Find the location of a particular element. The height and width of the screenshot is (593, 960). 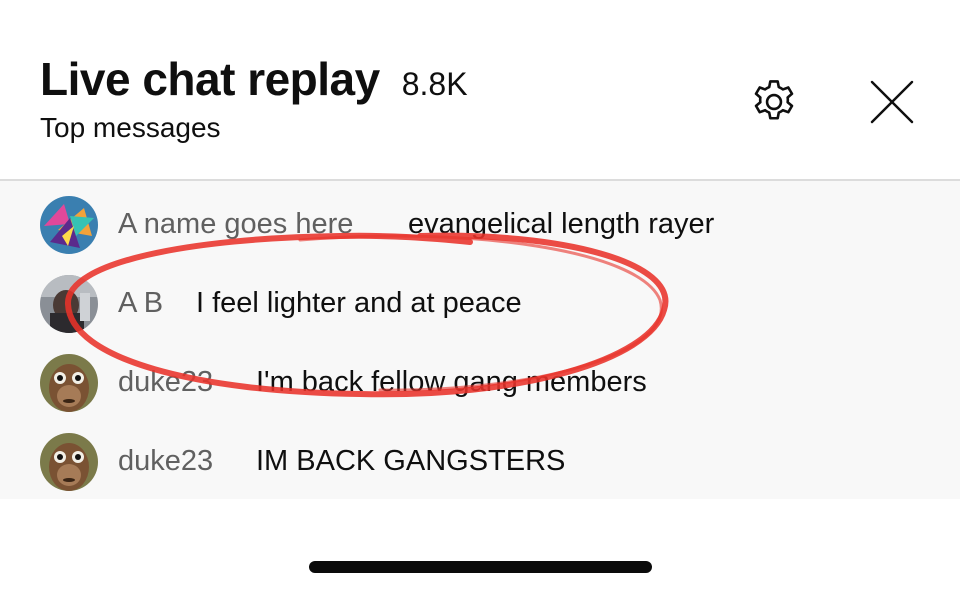

chat-message: A B I feel lighter and at peace is located at coordinates (480, 303).